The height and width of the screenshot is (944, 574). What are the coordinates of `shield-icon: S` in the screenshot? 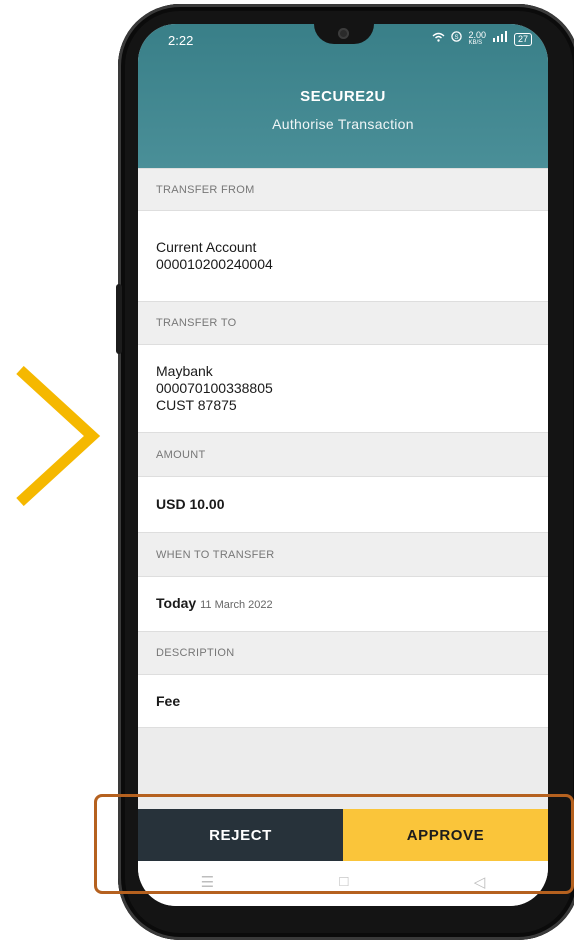 It's located at (457, 39).